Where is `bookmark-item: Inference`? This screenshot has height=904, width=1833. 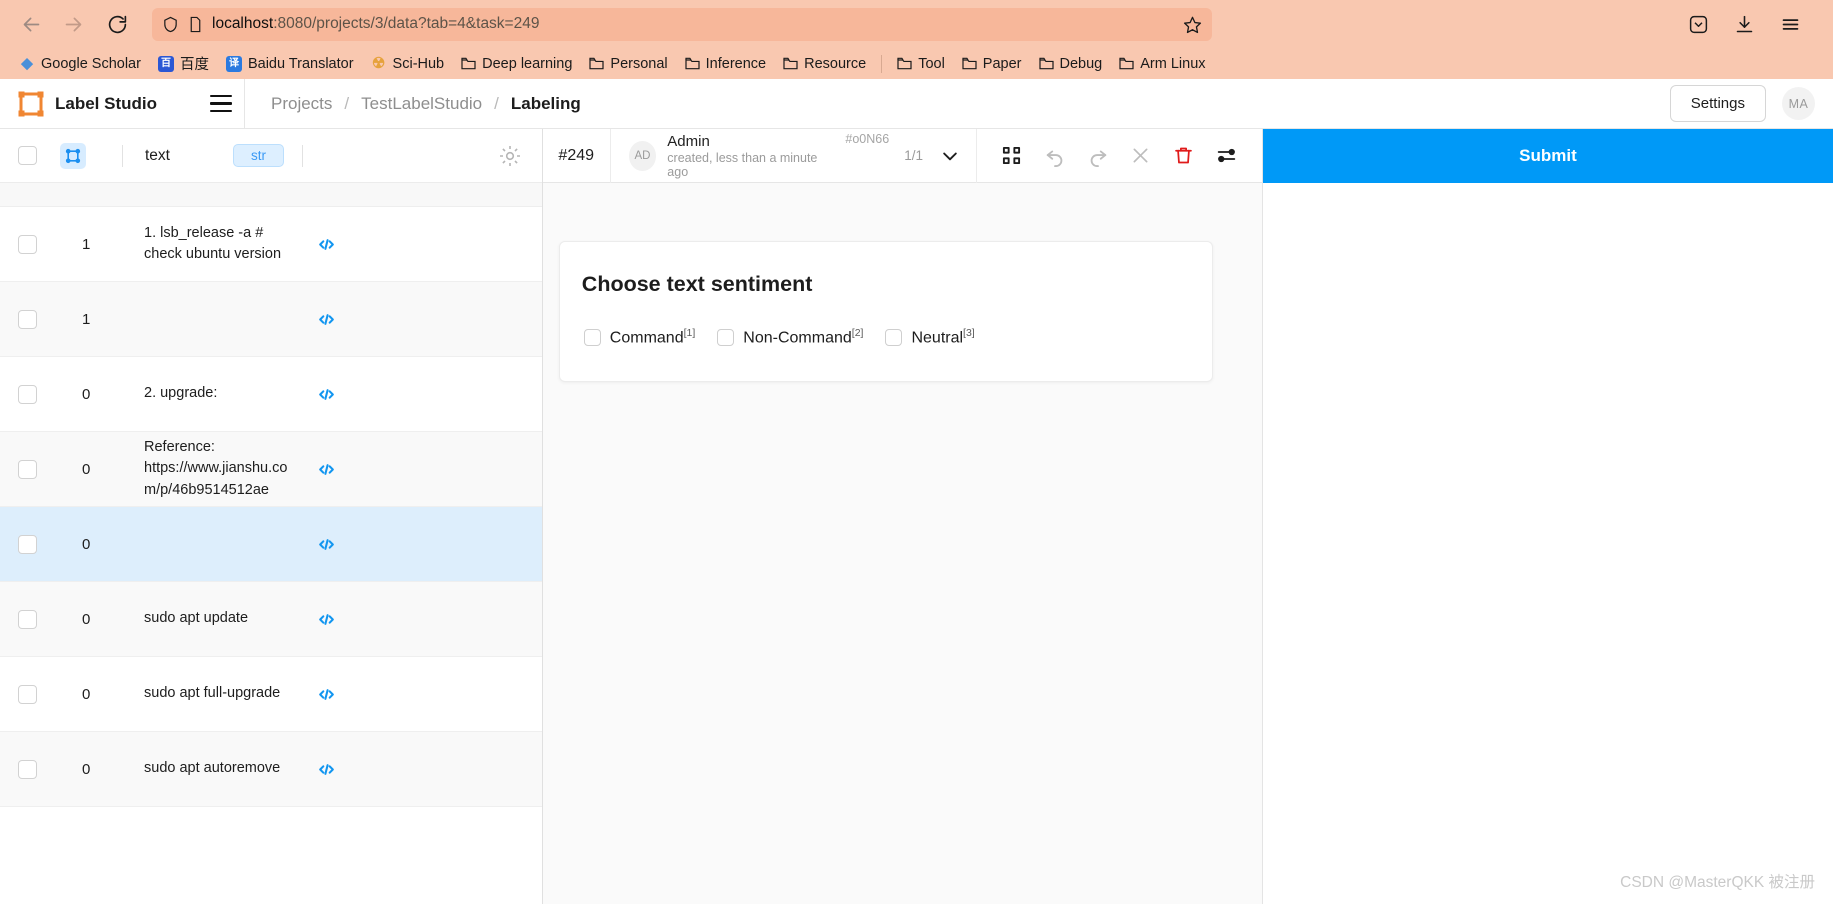
bookmark-item: Inference is located at coordinates (725, 64).